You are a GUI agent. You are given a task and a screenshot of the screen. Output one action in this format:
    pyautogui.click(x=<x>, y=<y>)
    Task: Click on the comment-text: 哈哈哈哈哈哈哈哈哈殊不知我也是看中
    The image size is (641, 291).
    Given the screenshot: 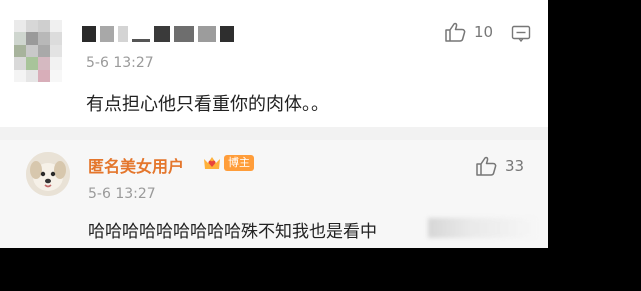 What is the action you would take?
    pyautogui.click(x=232, y=232)
    